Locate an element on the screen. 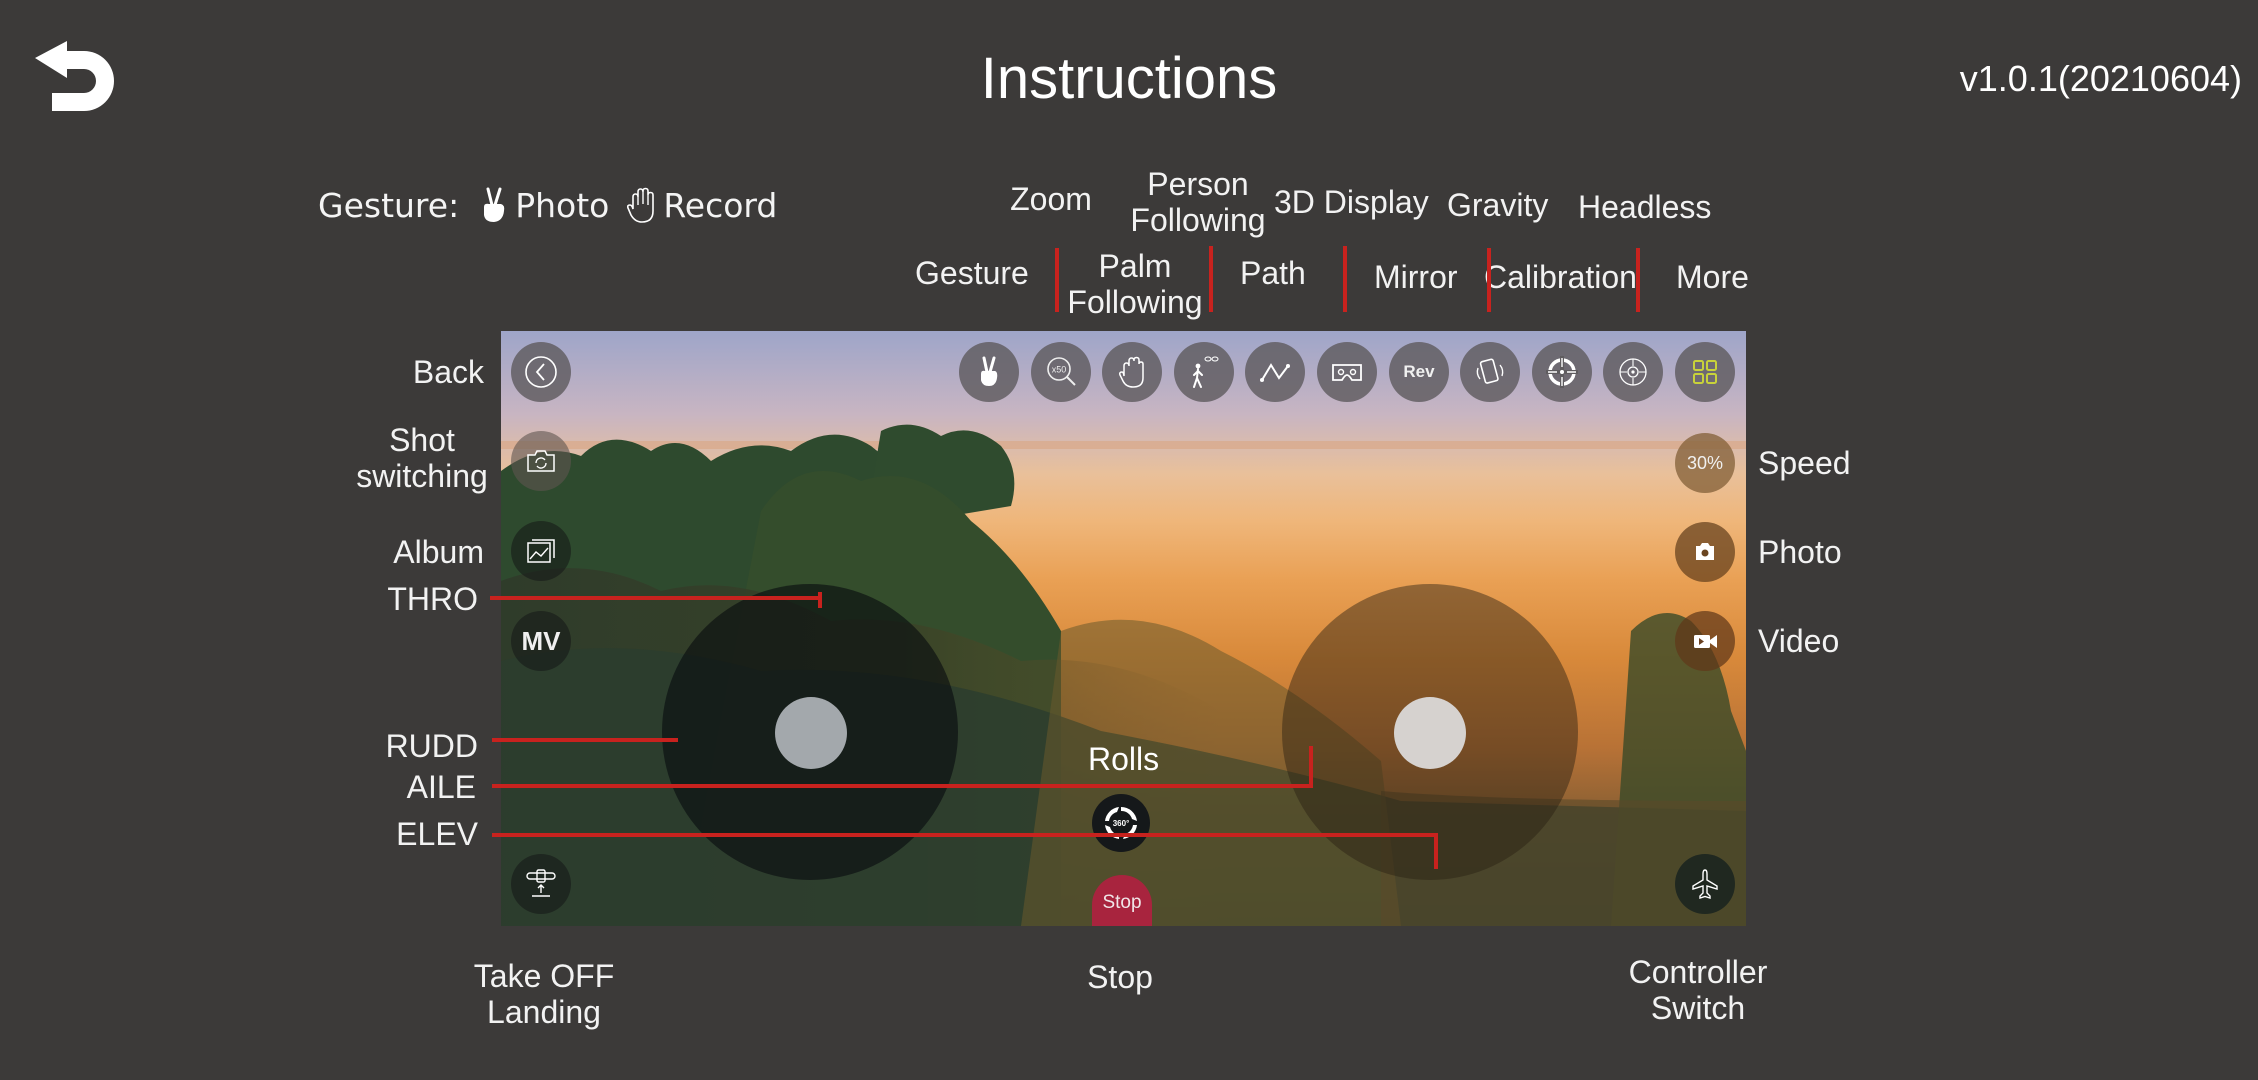 The width and height of the screenshot is (2258, 1080). toolbar-mirror-button: Rev is located at coordinates (1419, 372).